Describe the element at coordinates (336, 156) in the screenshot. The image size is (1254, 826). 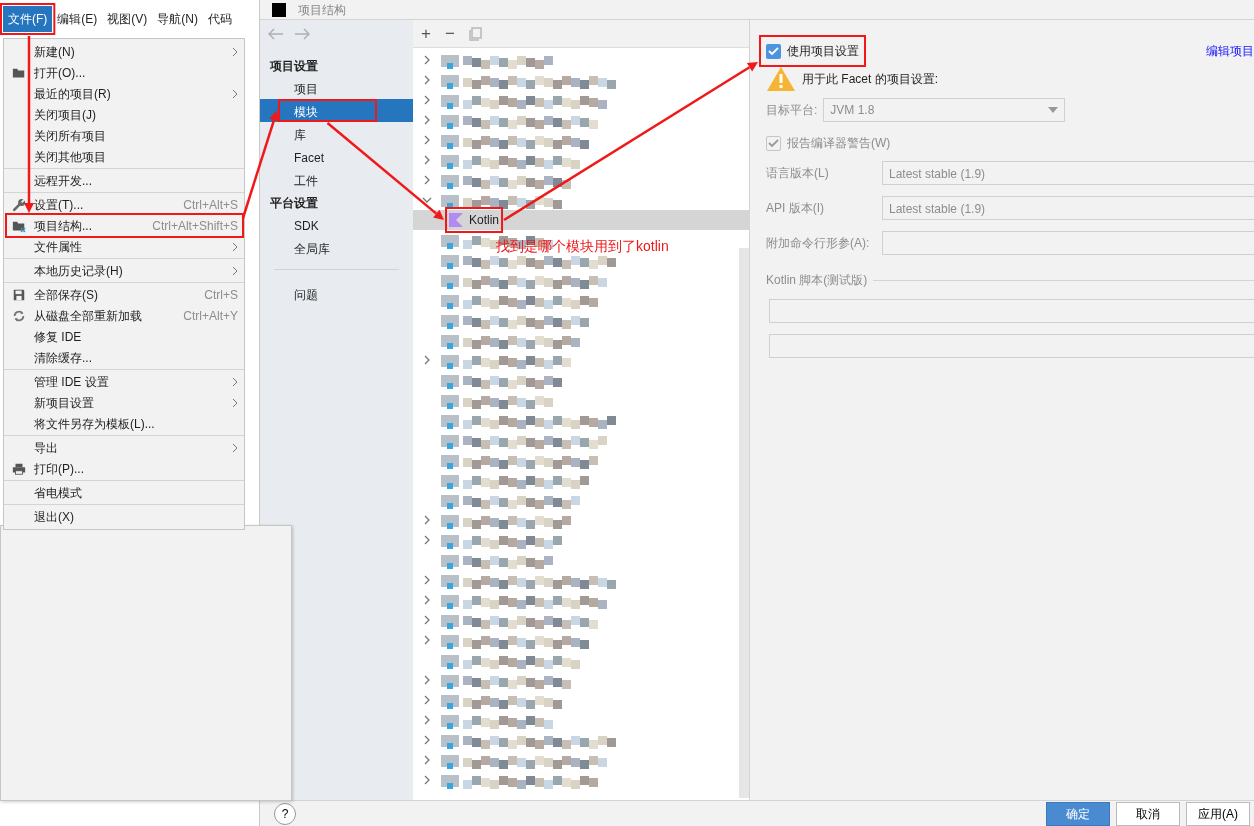
I see `nav-item: Facet` at that location.